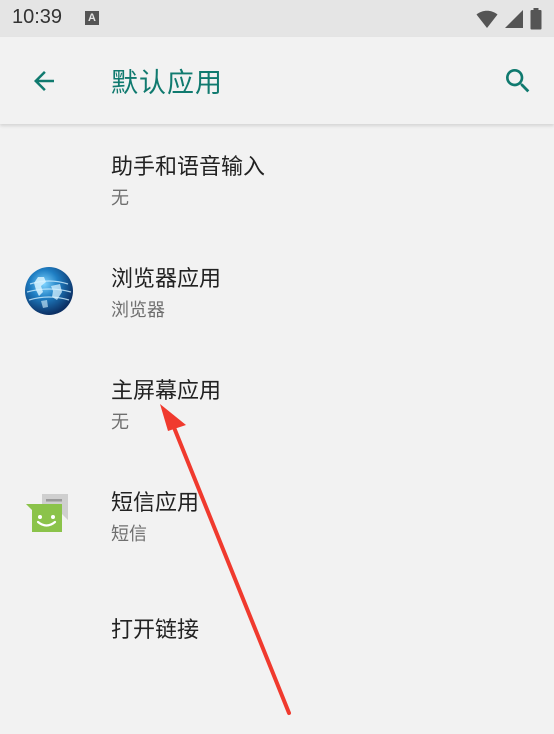 This screenshot has width=554, height=734. What do you see at coordinates (166, 391) in the screenshot?
I see `item-title: 主屏幕应用` at bounding box center [166, 391].